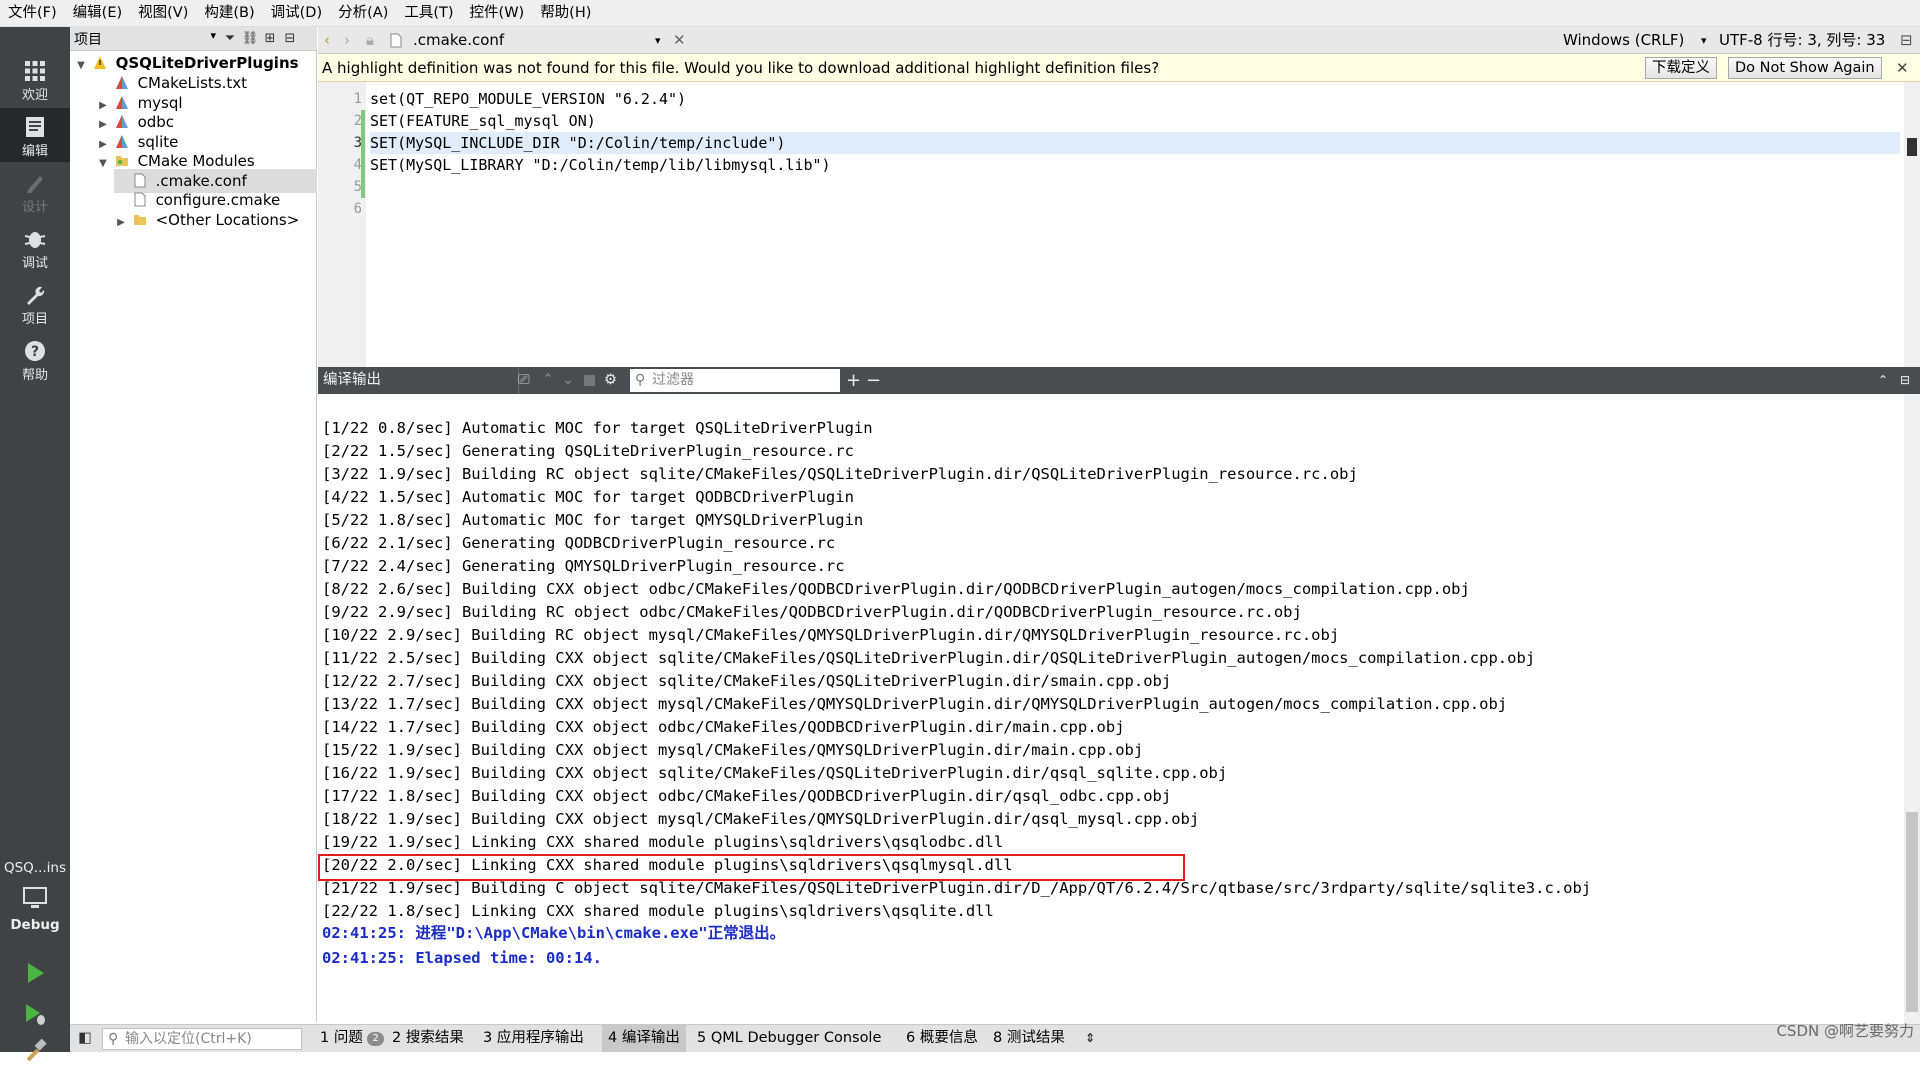 The width and height of the screenshot is (1920, 1065). I want to click on tree-item-other-locations: ▶ <Other Locations>, so click(206, 220).